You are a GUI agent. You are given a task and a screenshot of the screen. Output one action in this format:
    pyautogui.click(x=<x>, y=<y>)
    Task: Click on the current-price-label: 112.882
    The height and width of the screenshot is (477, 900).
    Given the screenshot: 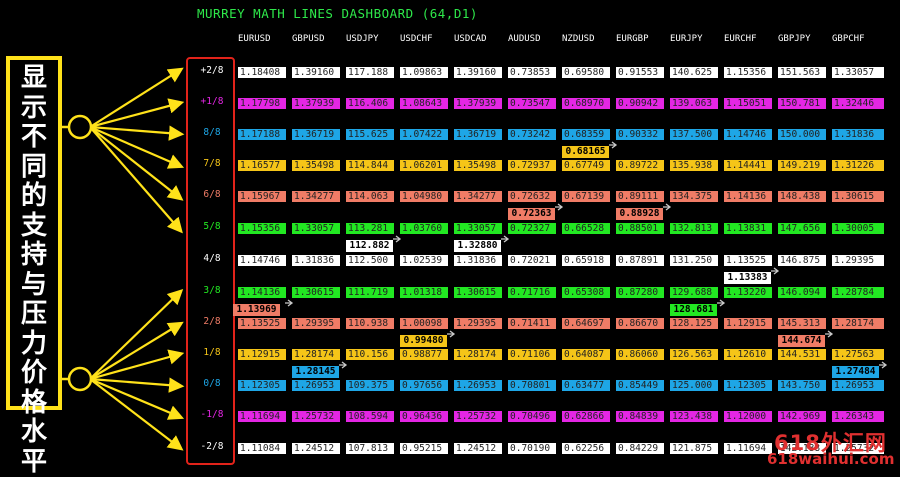 What is the action you would take?
    pyautogui.click(x=369, y=246)
    